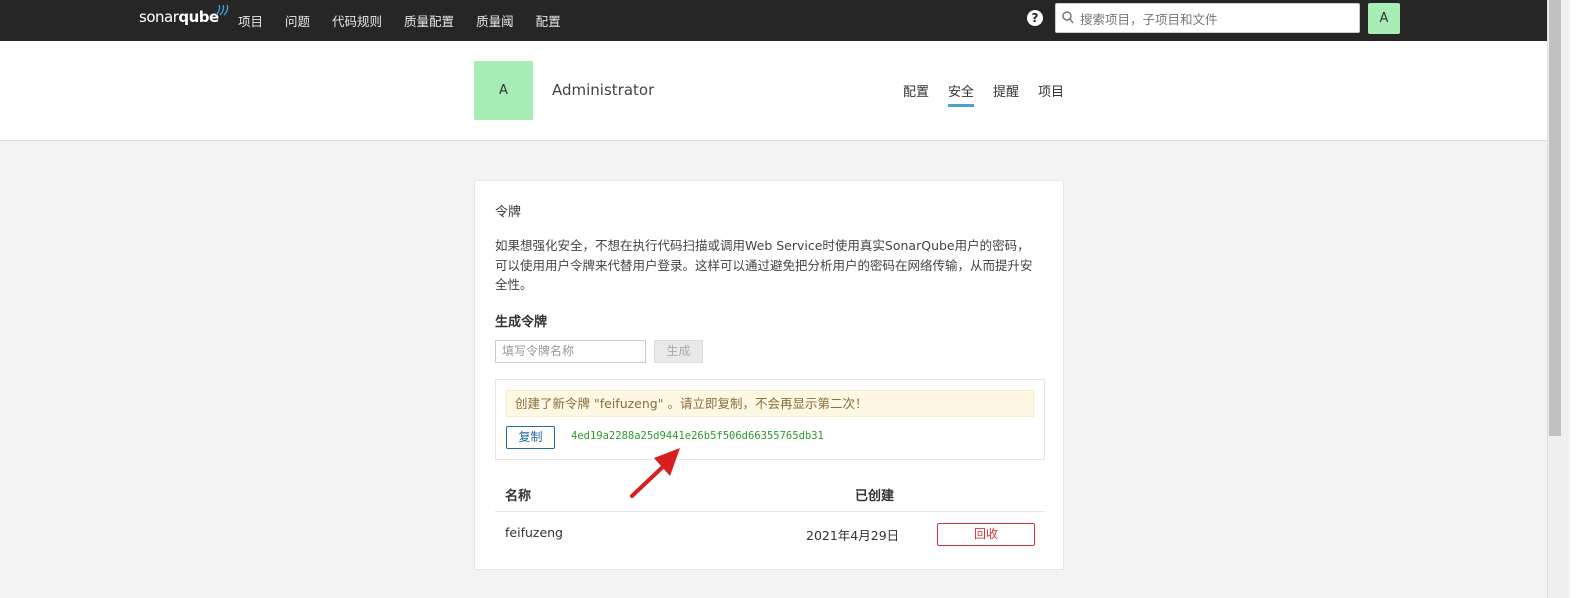  Describe the element at coordinates (1555, 218) in the screenshot. I see `scrollbar-thumb` at that location.